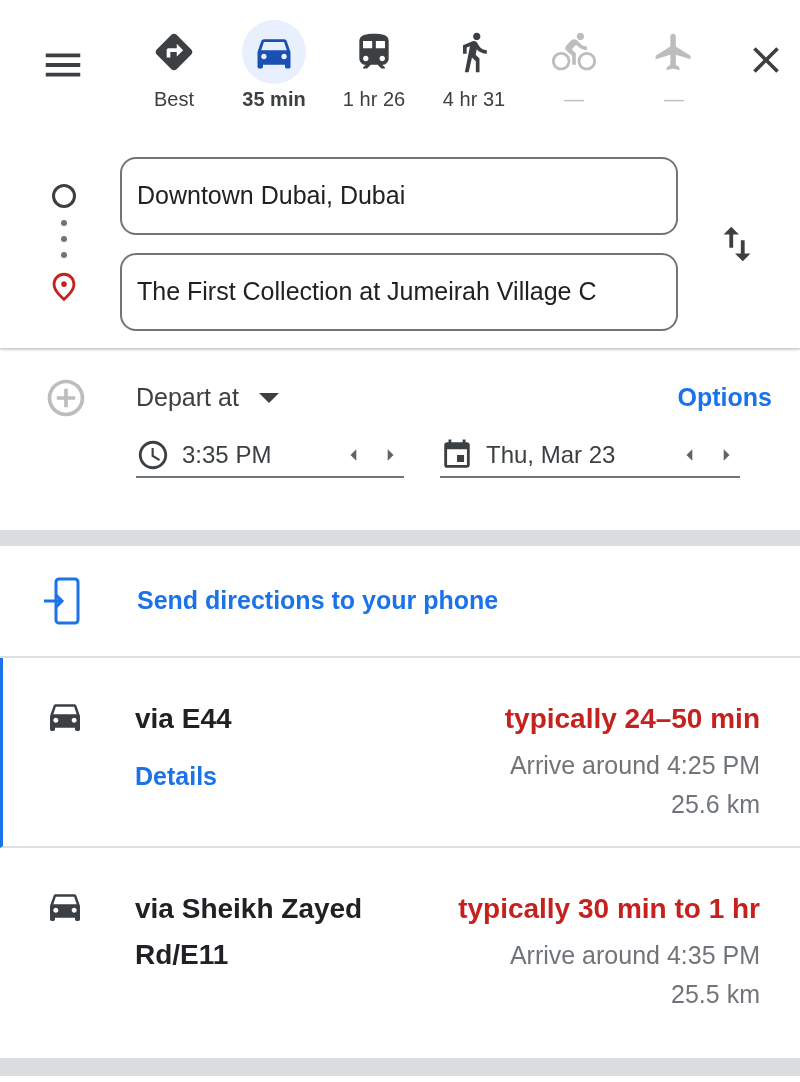 The height and width of the screenshot is (1082, 800). Describe the element at coordinates (268, 398) in the screenshot. I see `dropdown-caret-icon` at that location.